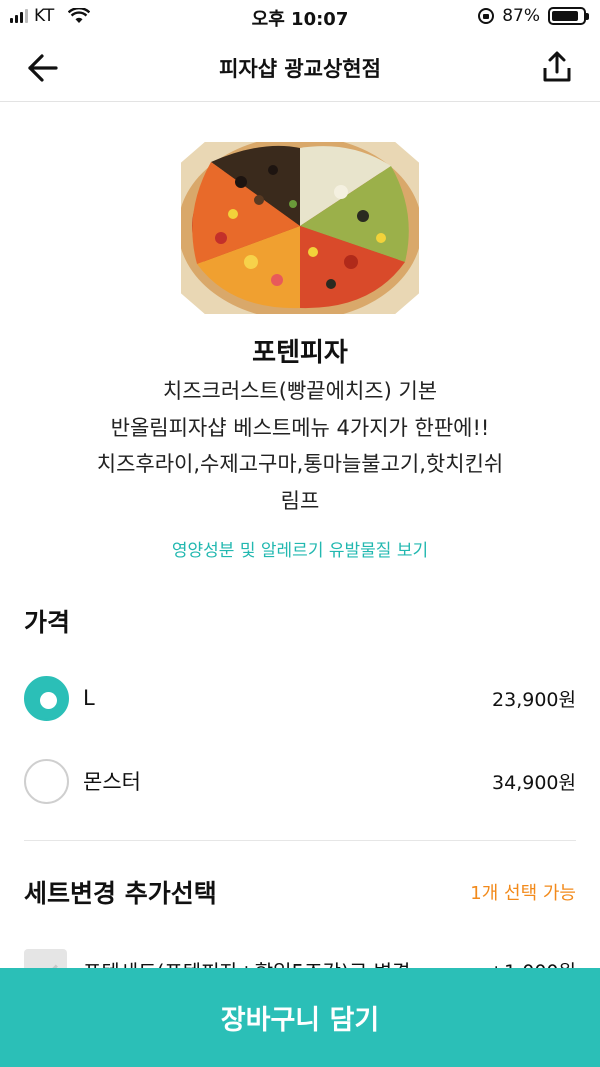 This screenshot has height=1067, width=600. What do you see at coordinates (300, 781) in the screenshot?
I see `price-option-monster: 몬스터 34,900원` at bounding box center [300, 781].